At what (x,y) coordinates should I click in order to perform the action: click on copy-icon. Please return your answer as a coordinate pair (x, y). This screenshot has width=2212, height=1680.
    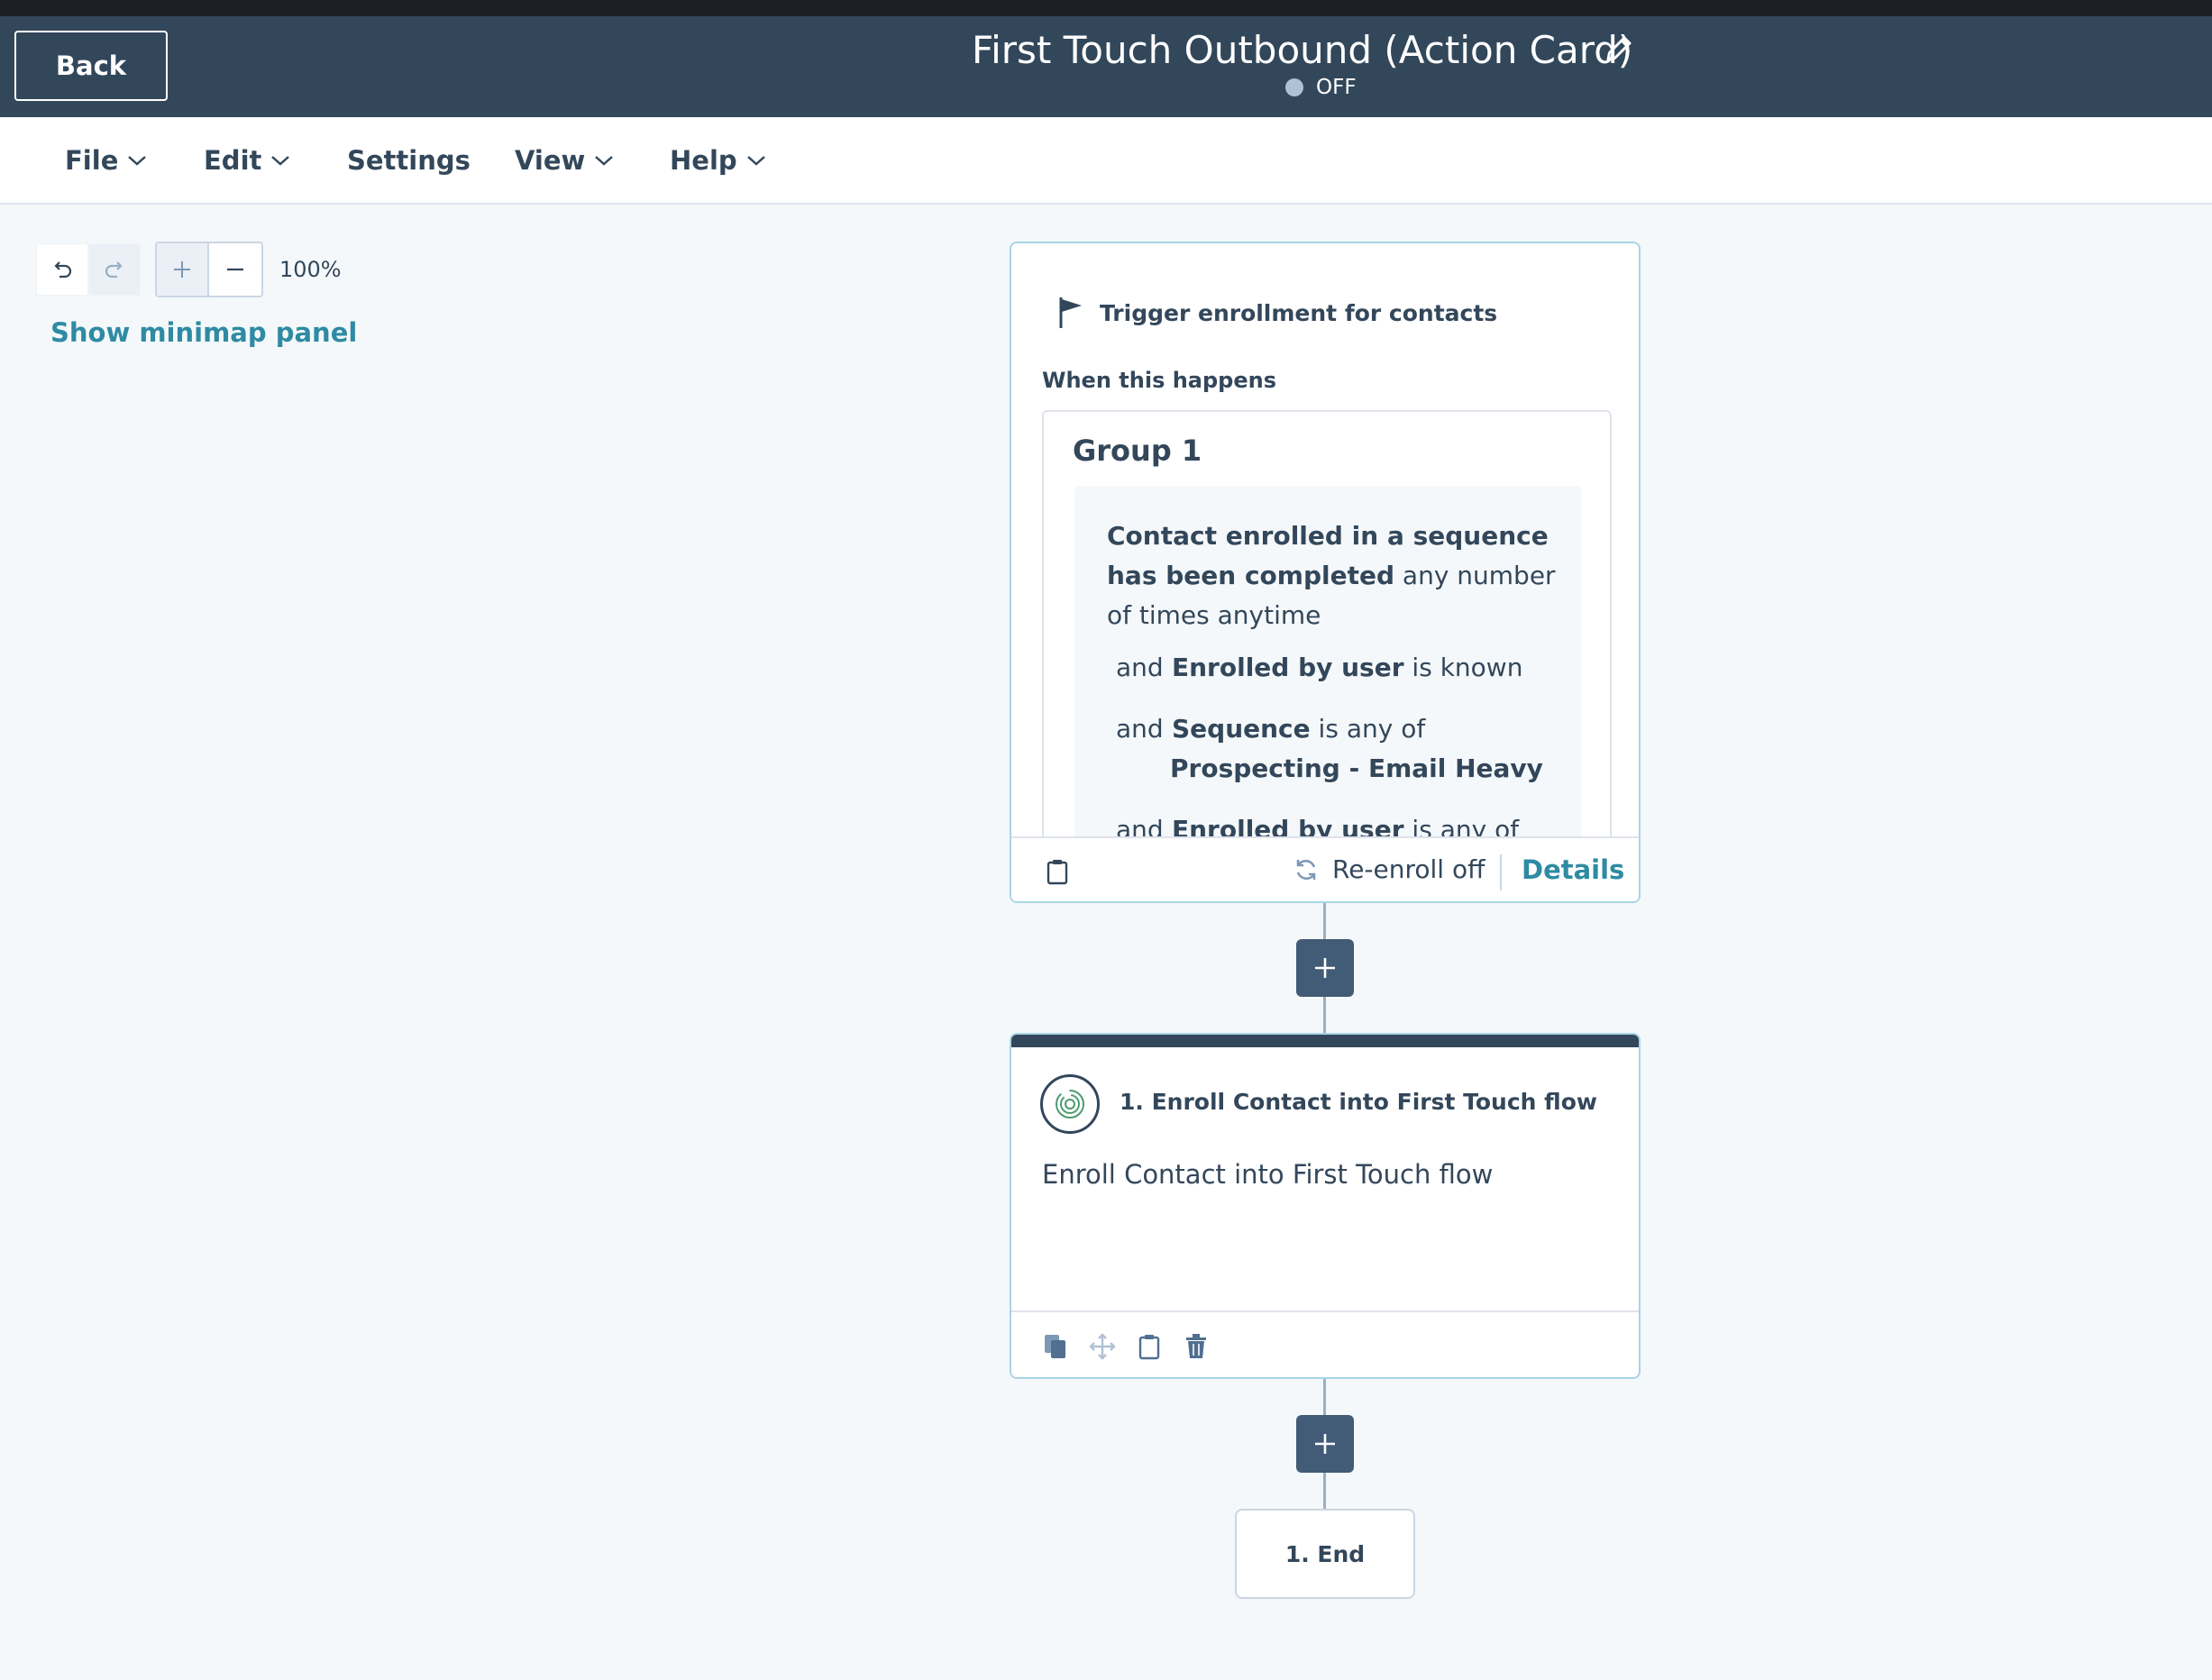
    Looking at the image, I should click on (1055, 1347).